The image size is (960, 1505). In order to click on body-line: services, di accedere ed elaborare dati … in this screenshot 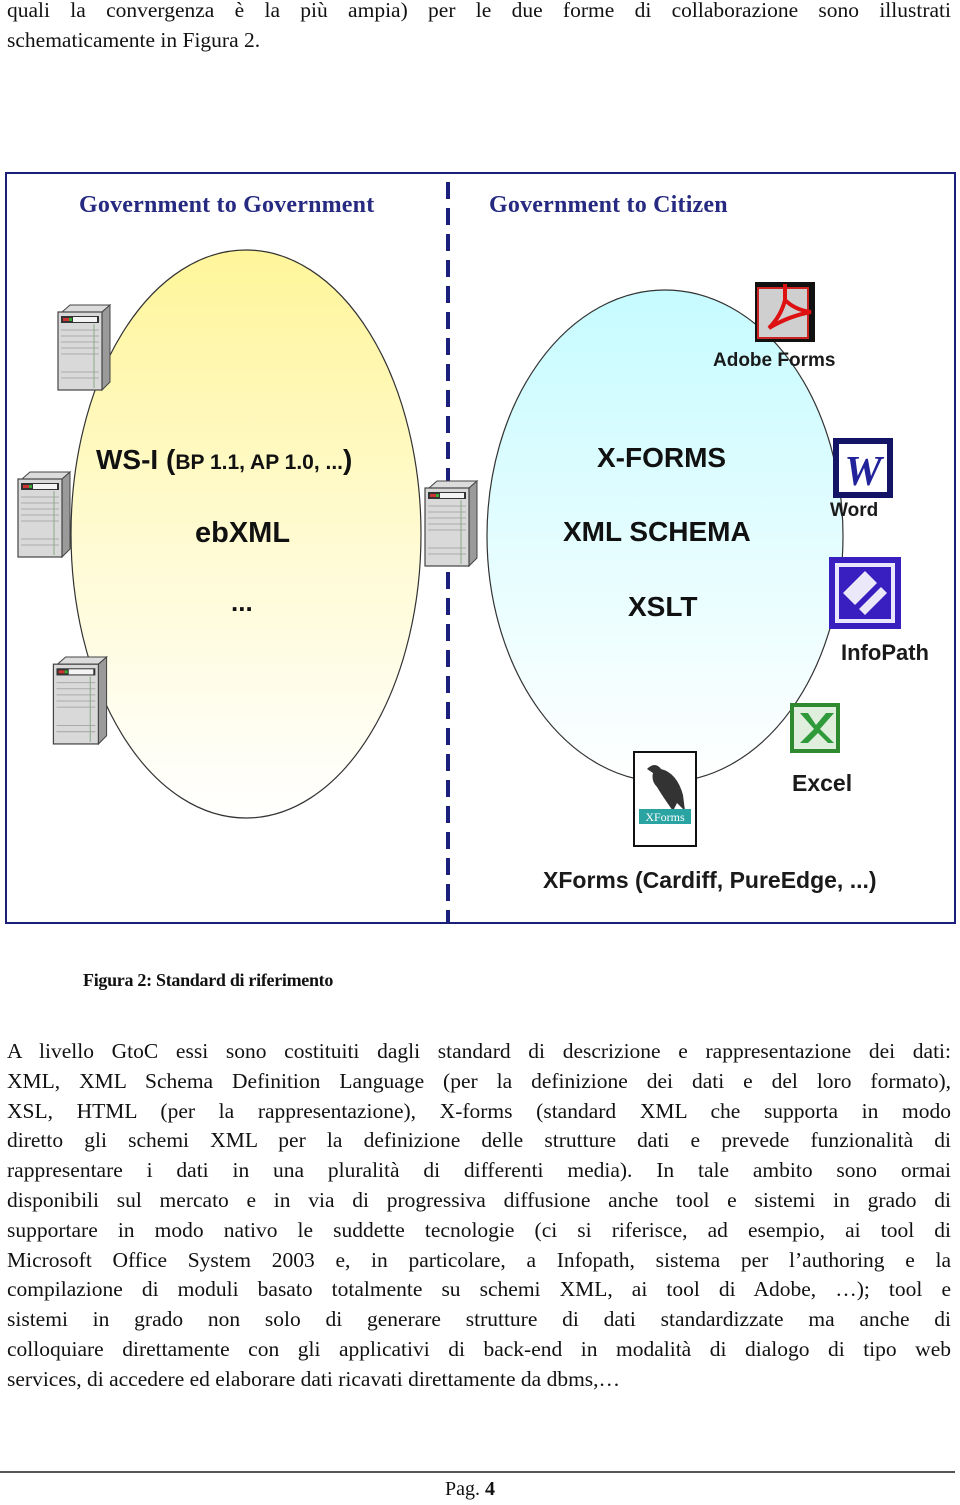, I will do `click(314, 1378)`.